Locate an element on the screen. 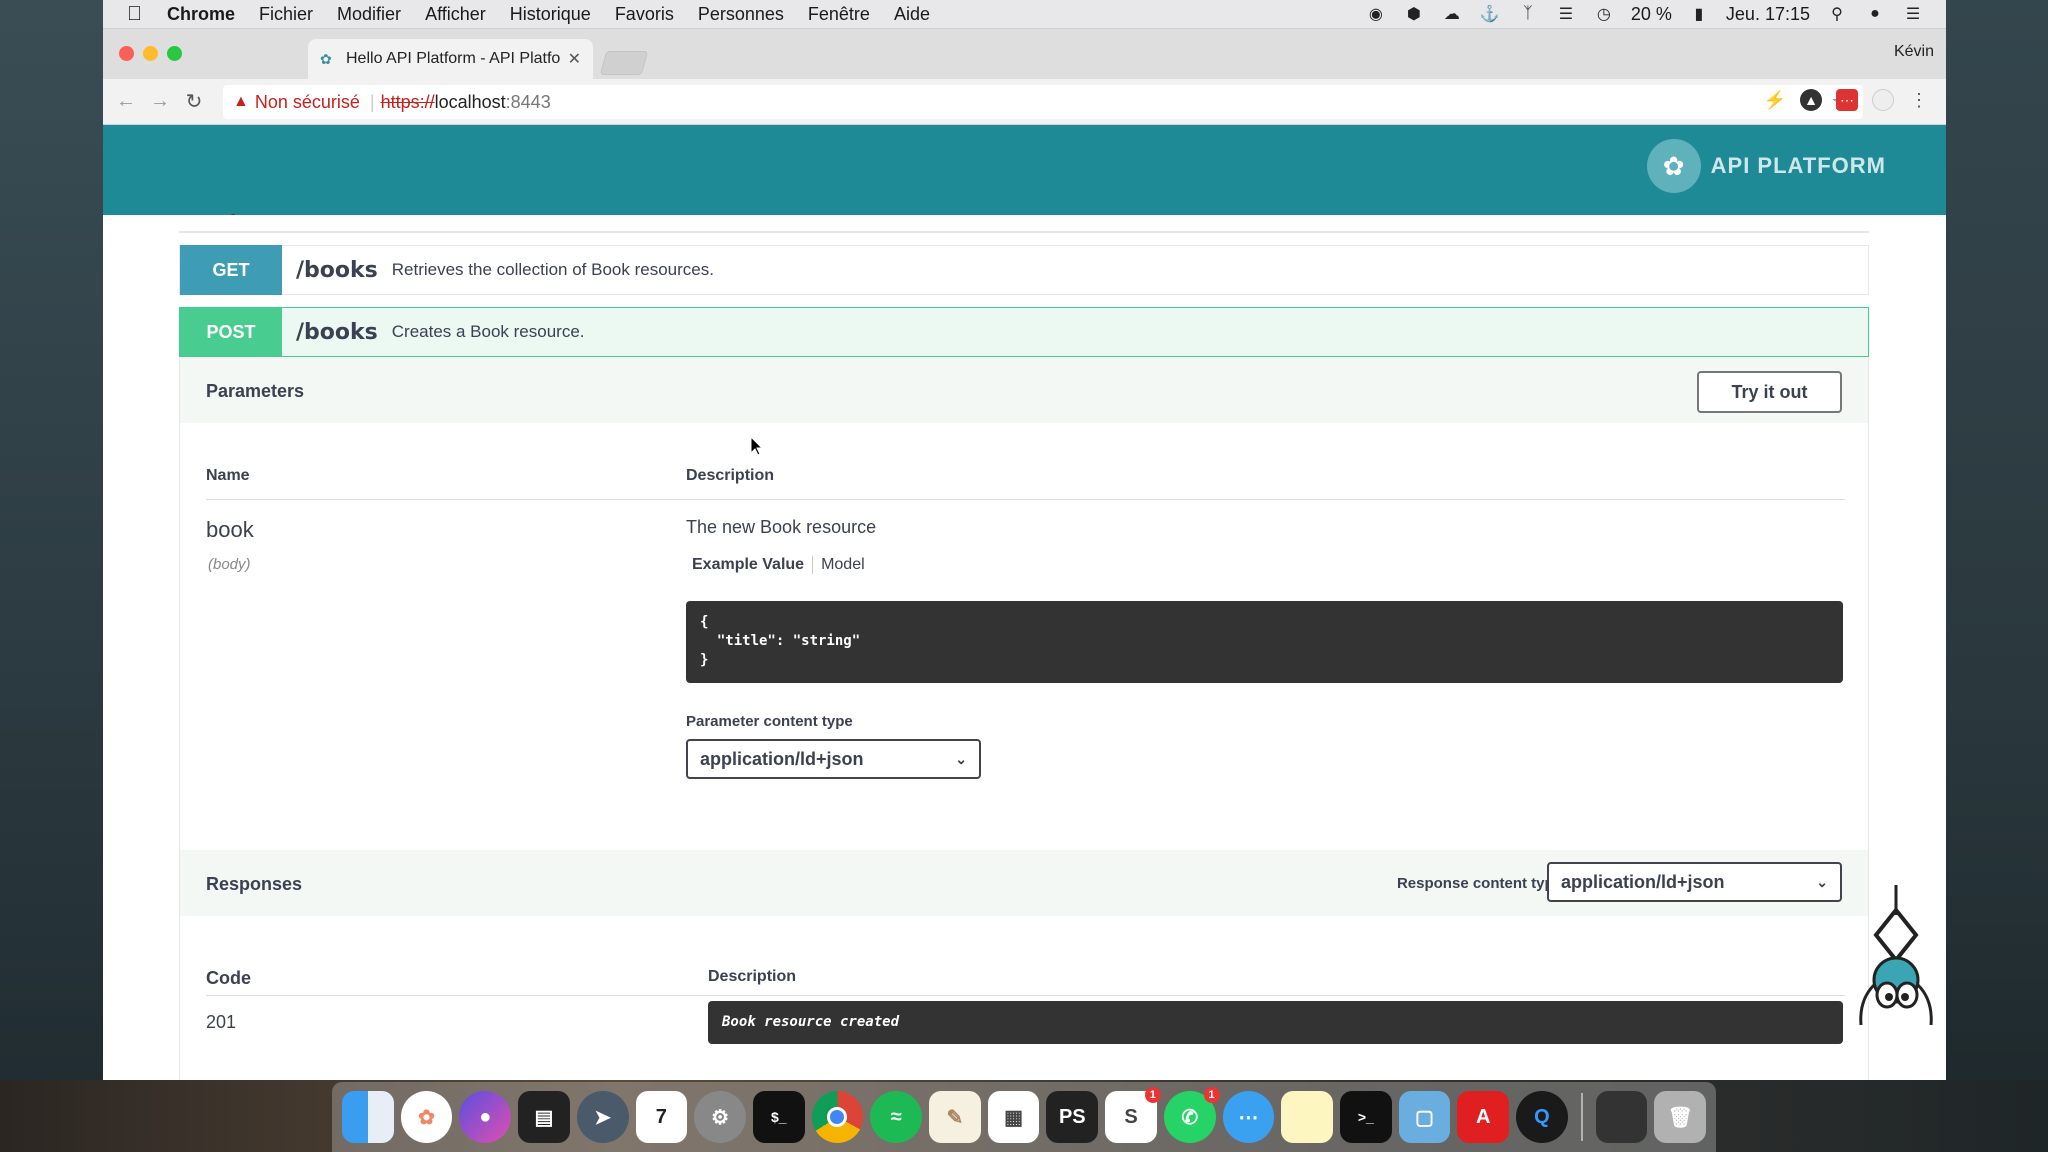 The height and width of the screenshot is (1152, 2048). back-arrow-icon: ← is located at coordinates (126, 101).